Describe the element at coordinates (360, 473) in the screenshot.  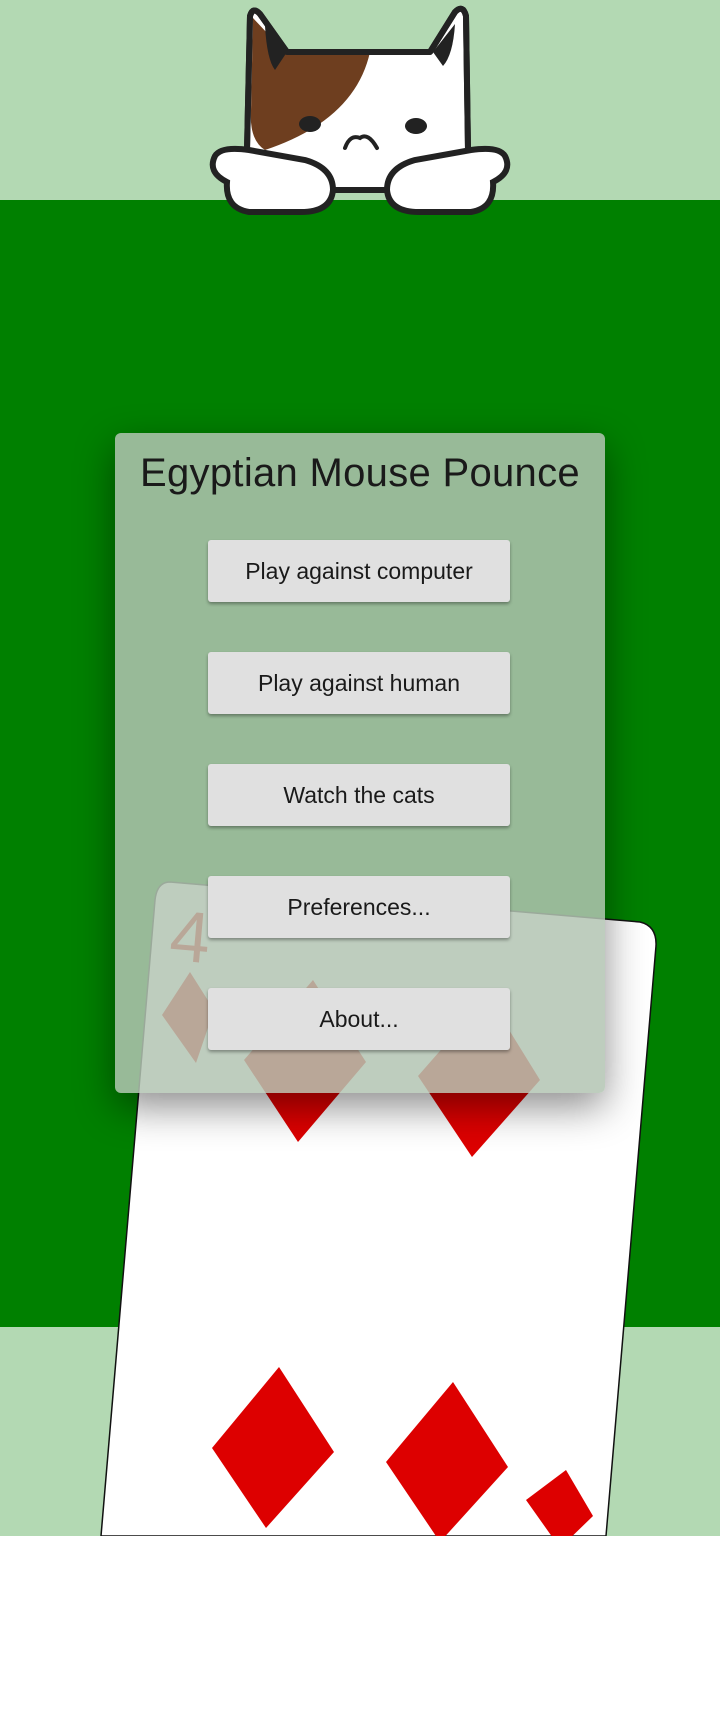
I see `game-title: Egyptian Mouse Pounce` at that location.